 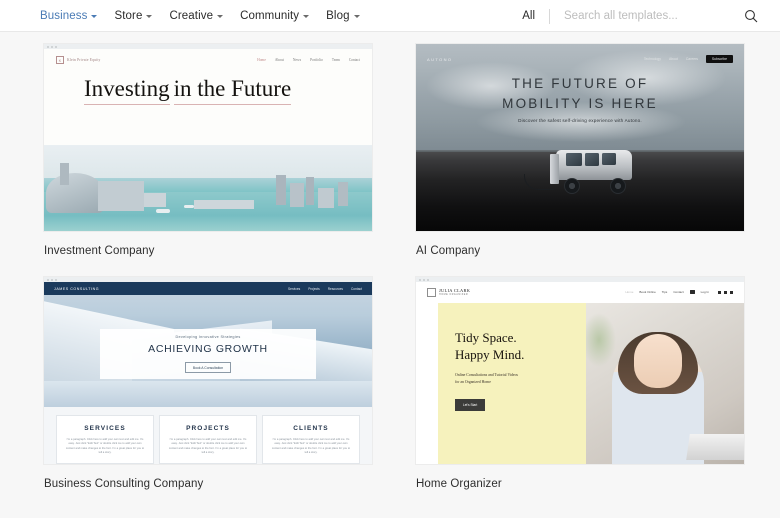 I want to click on plant-decor, so click(x=601, y=340).